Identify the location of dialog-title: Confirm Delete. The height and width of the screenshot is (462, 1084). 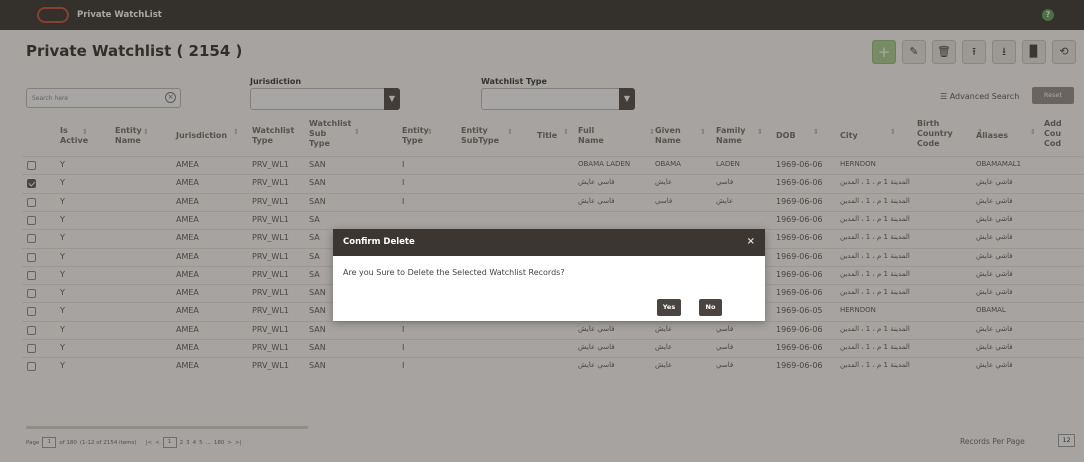
(379, 242).